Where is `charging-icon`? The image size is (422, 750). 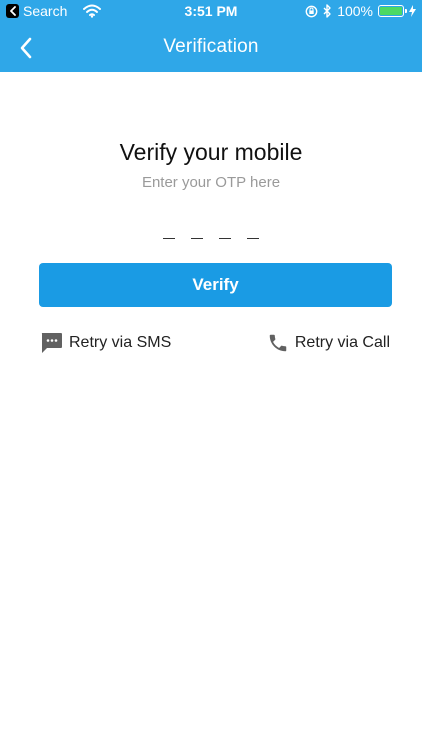
charging-icon is located at coordinates (412, 11).